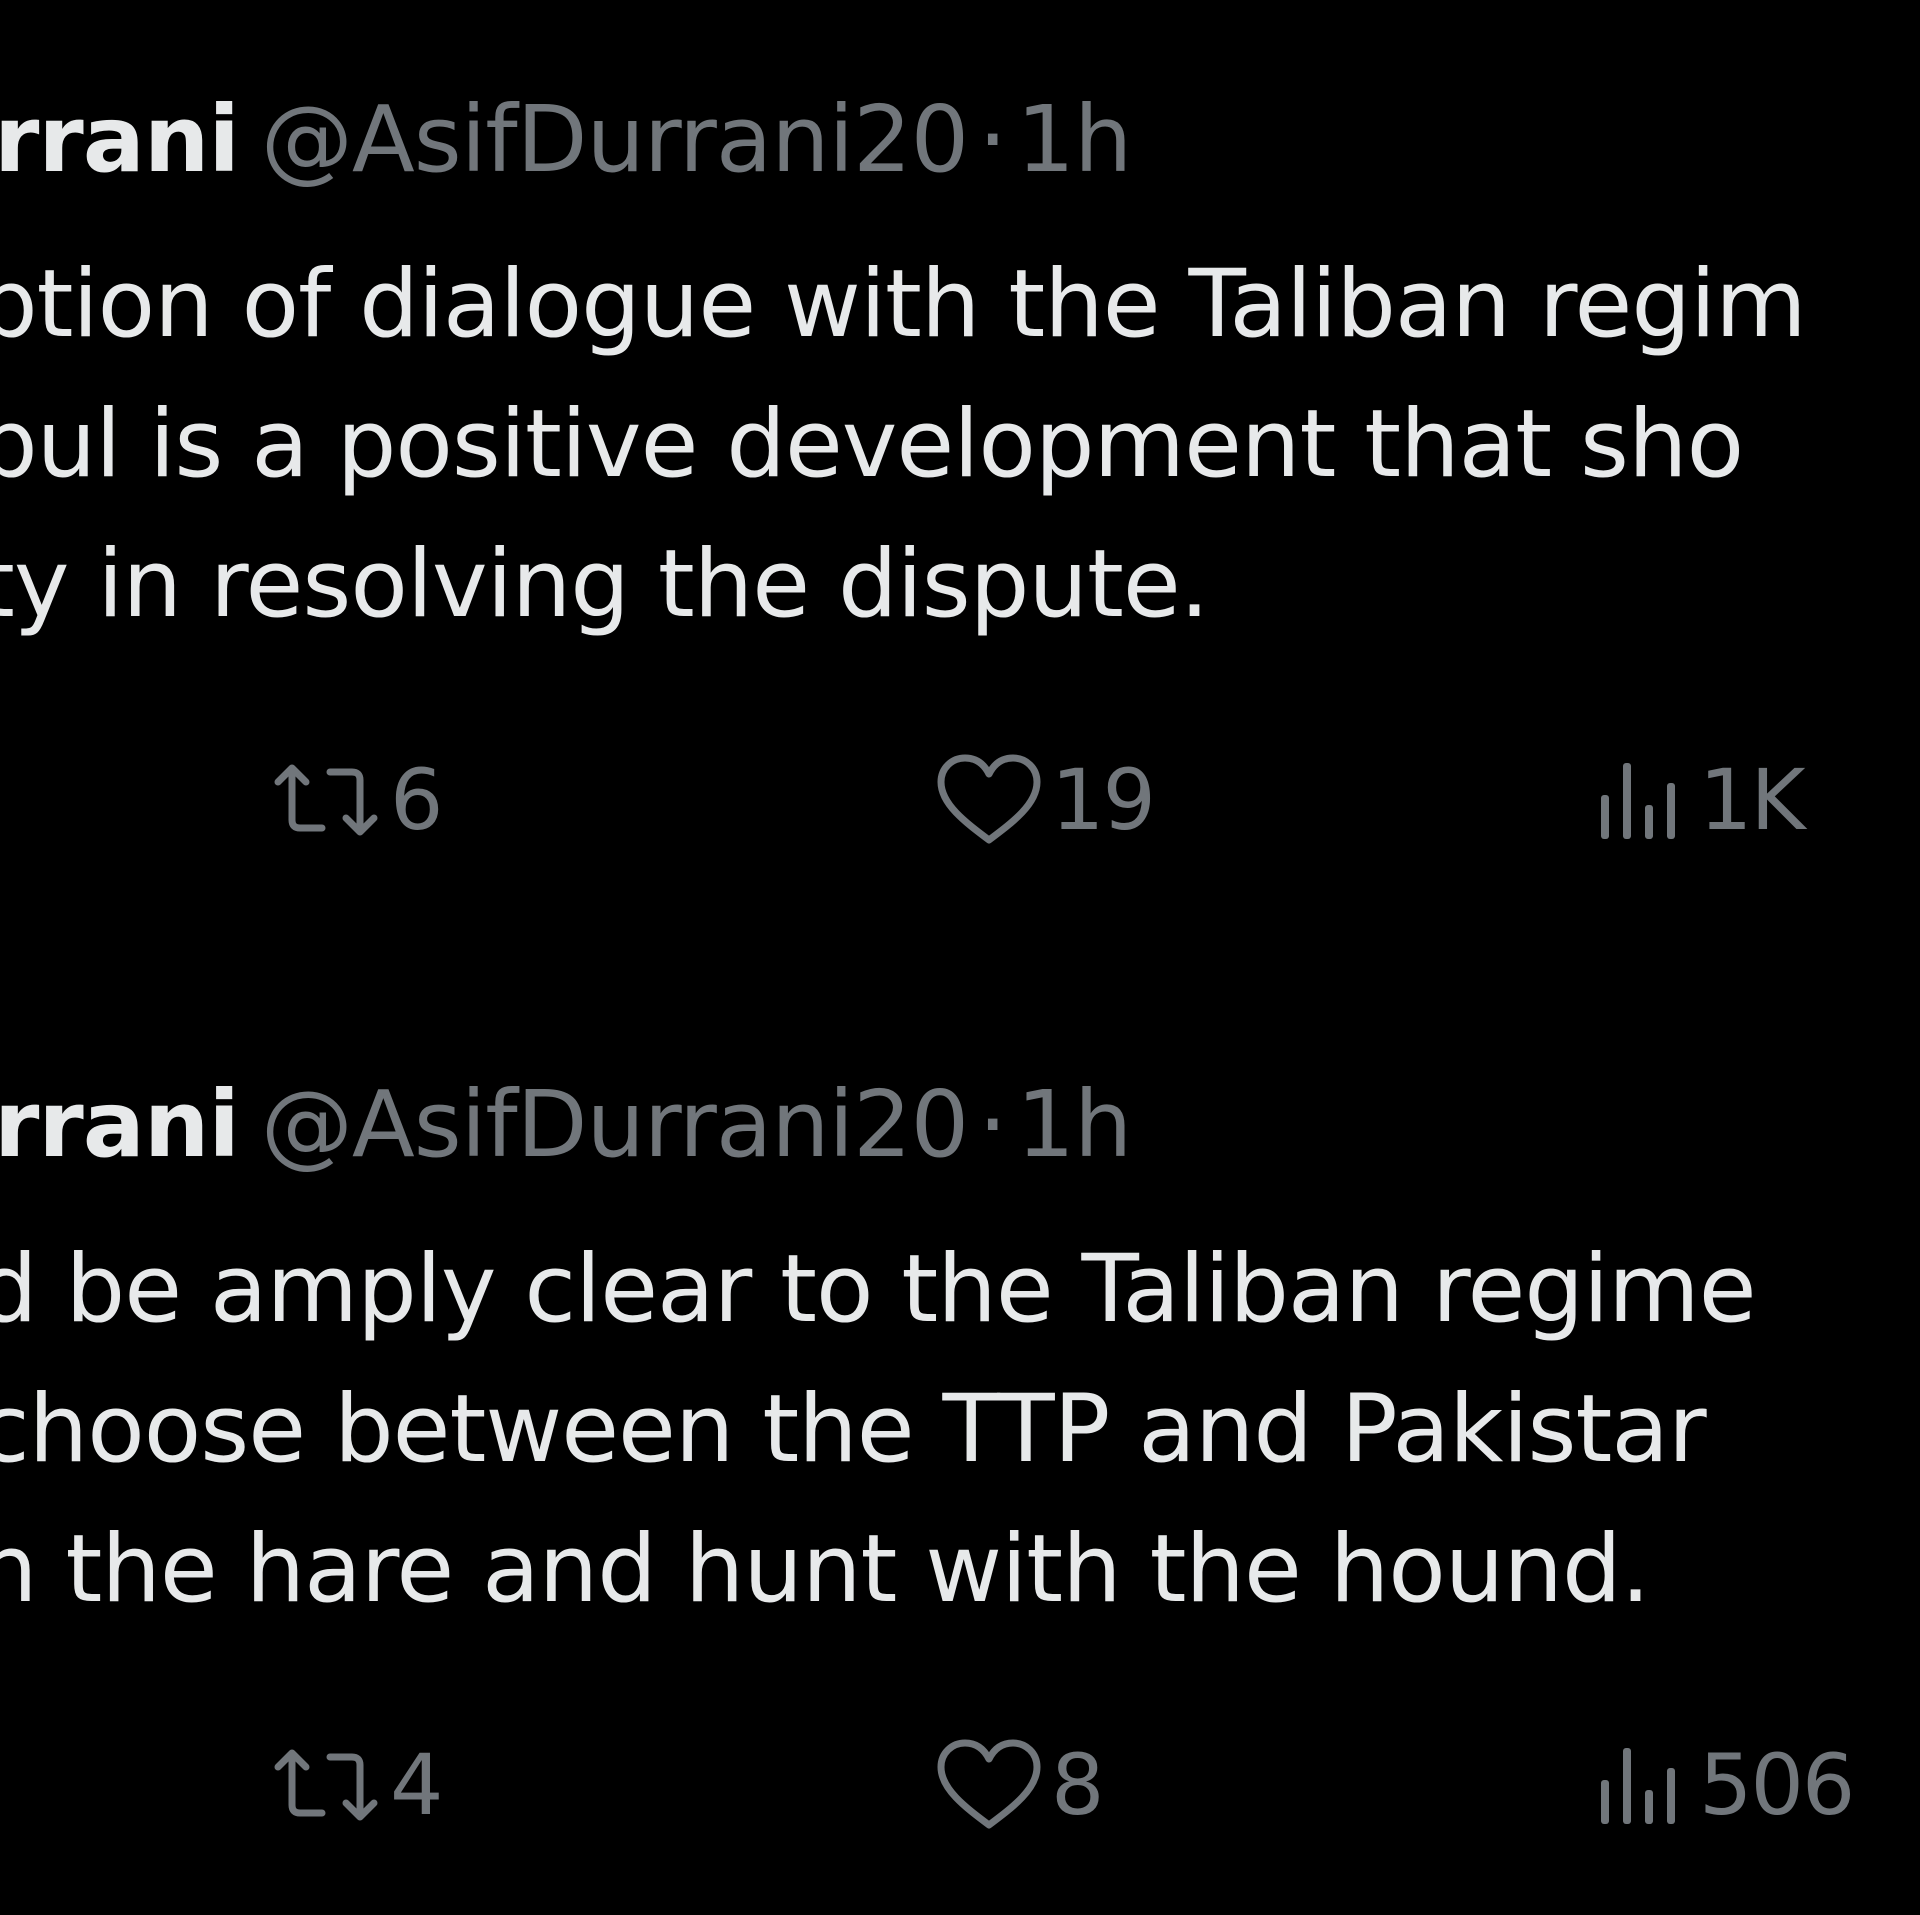  I want to click on tweet-text-line: choose between the TTP and Pakistar, so click(853, 1429).